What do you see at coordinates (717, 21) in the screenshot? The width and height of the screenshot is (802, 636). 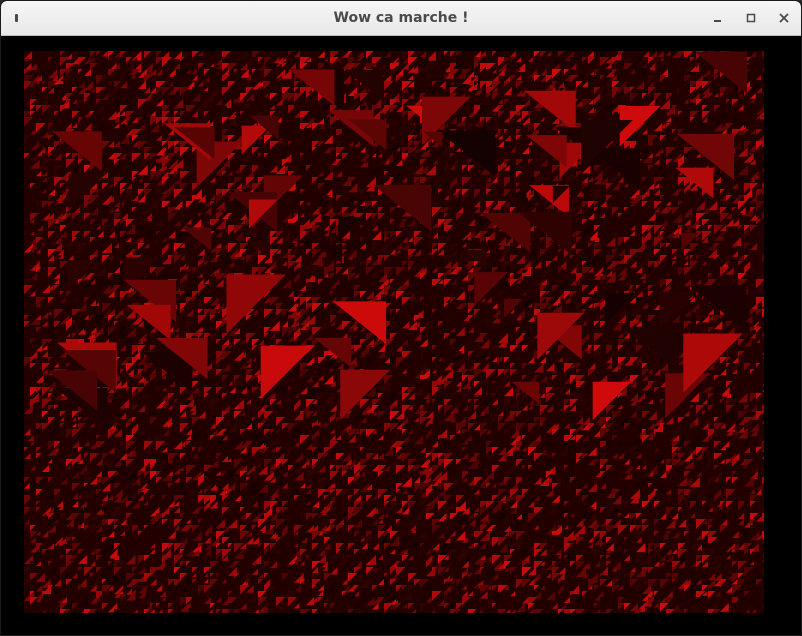 I see `minimize-icon` at bounding box center [717, 21].